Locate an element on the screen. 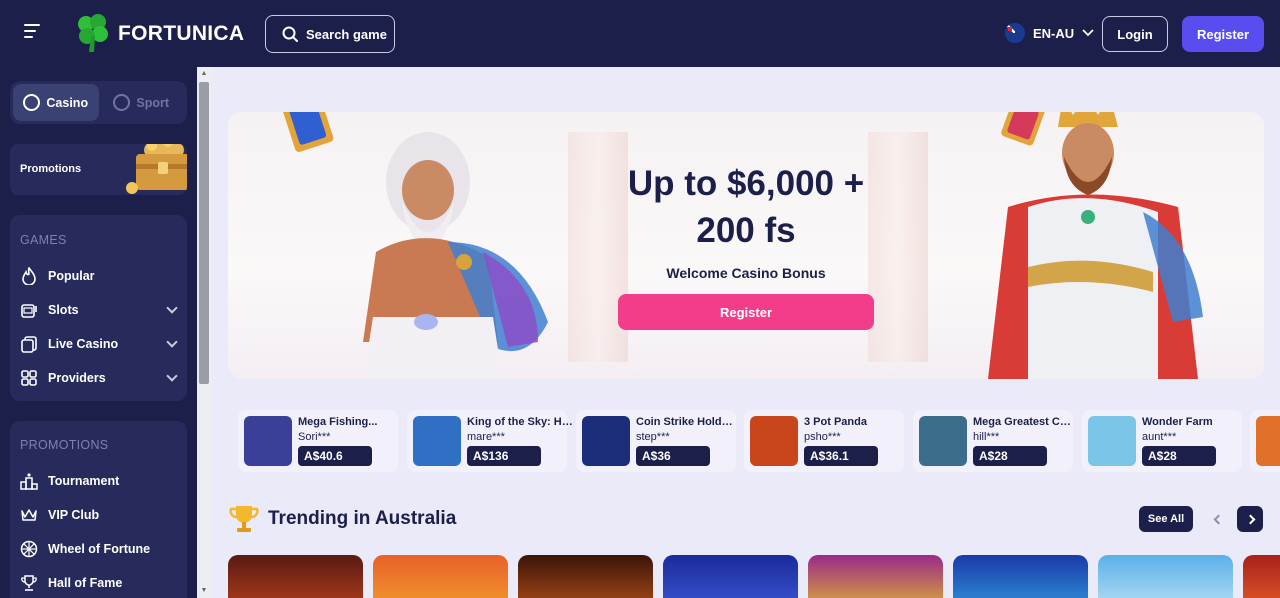  brand-logo: FORTUNICA is located at coordinates (160, 34).